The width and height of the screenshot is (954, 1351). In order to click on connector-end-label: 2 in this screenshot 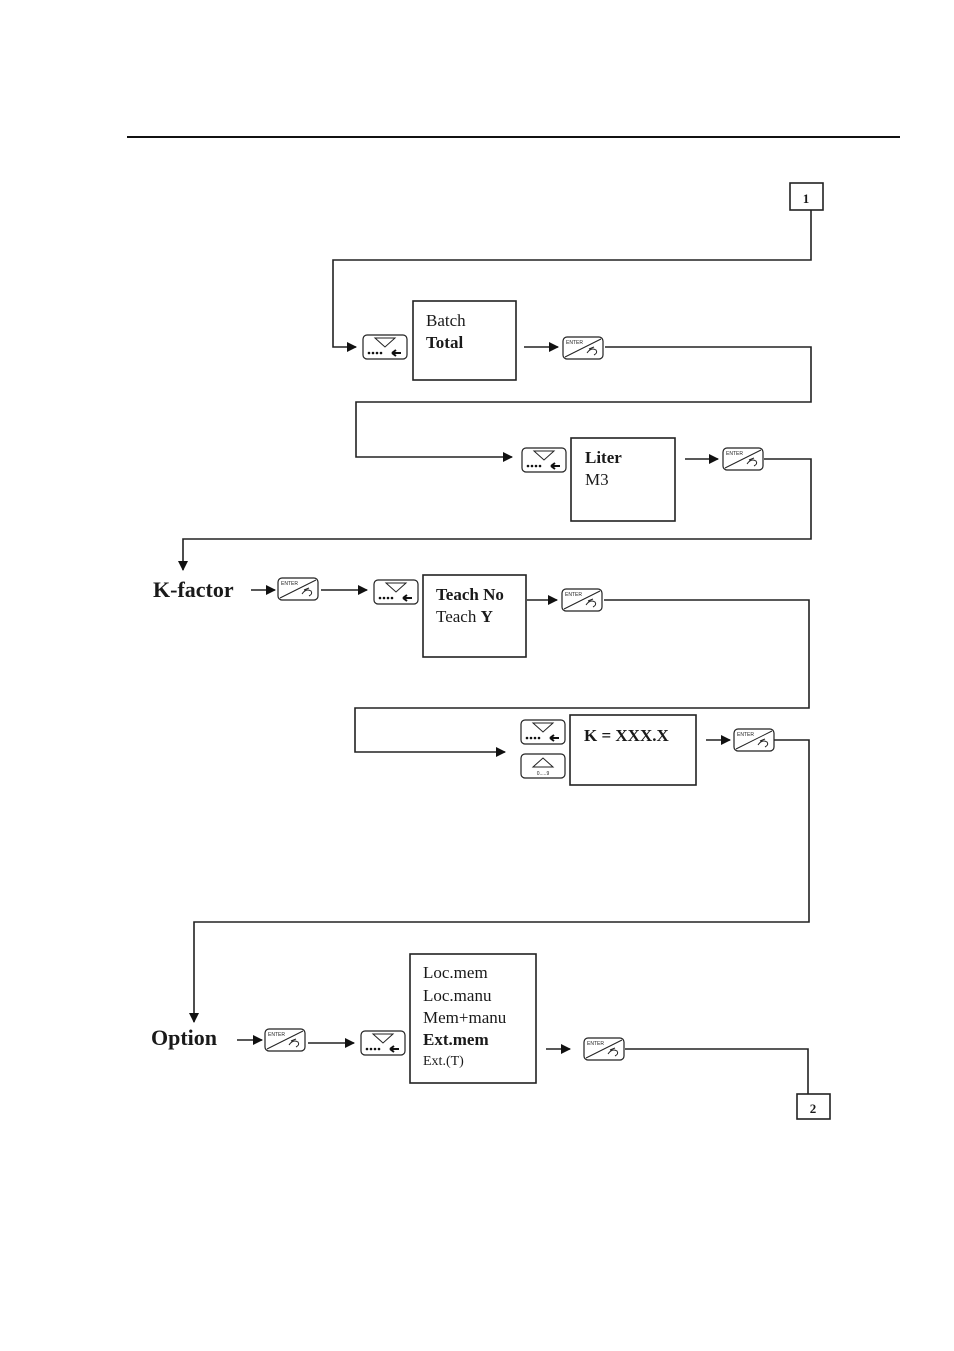, I will do `click(813, 1108)`.